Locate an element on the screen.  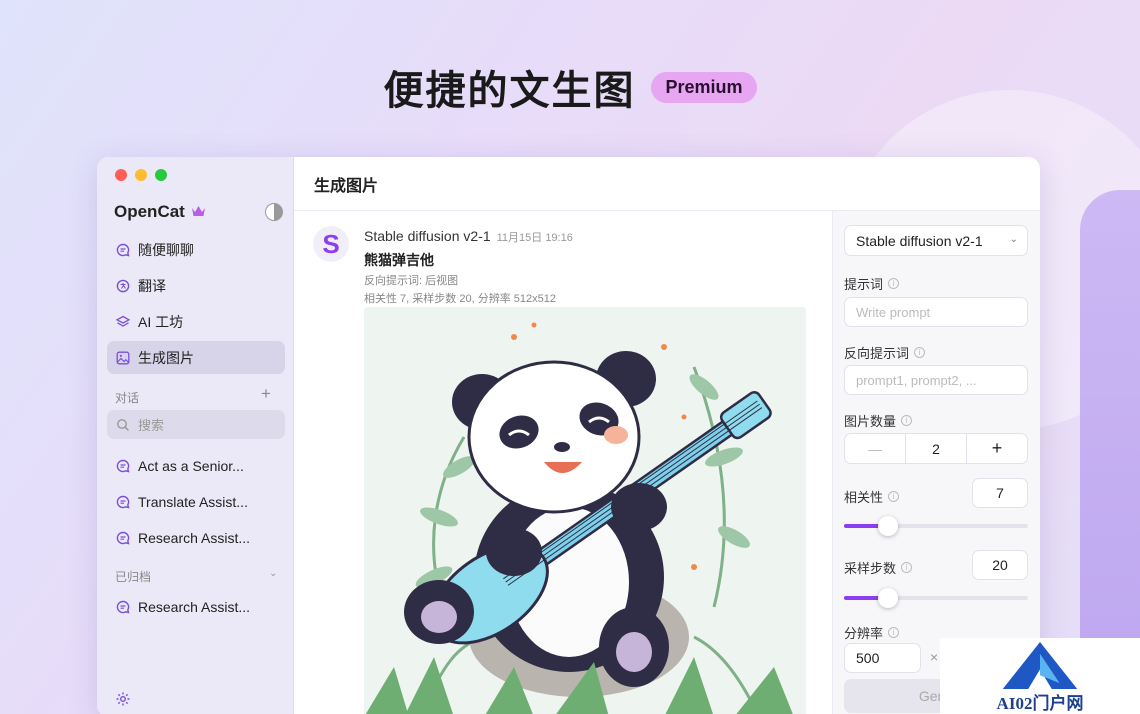
negative-prompt-label: 反向提示词 i is located at coordinates (885, 352).